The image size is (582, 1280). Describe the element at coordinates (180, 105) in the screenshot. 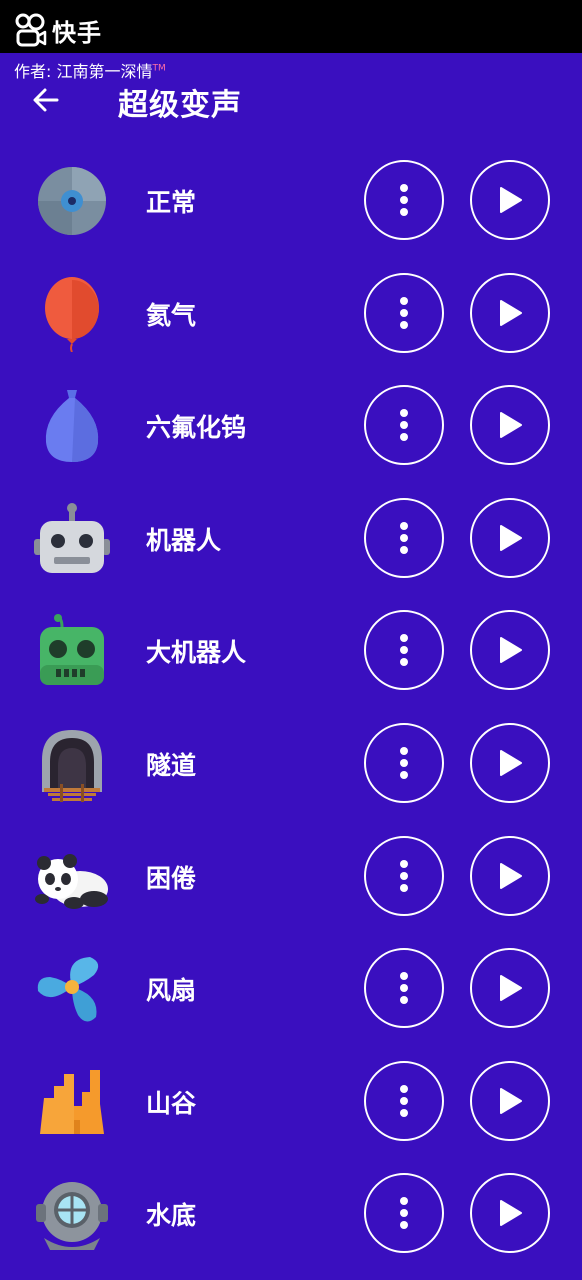

I see `page-title: 超级变声` at that location.